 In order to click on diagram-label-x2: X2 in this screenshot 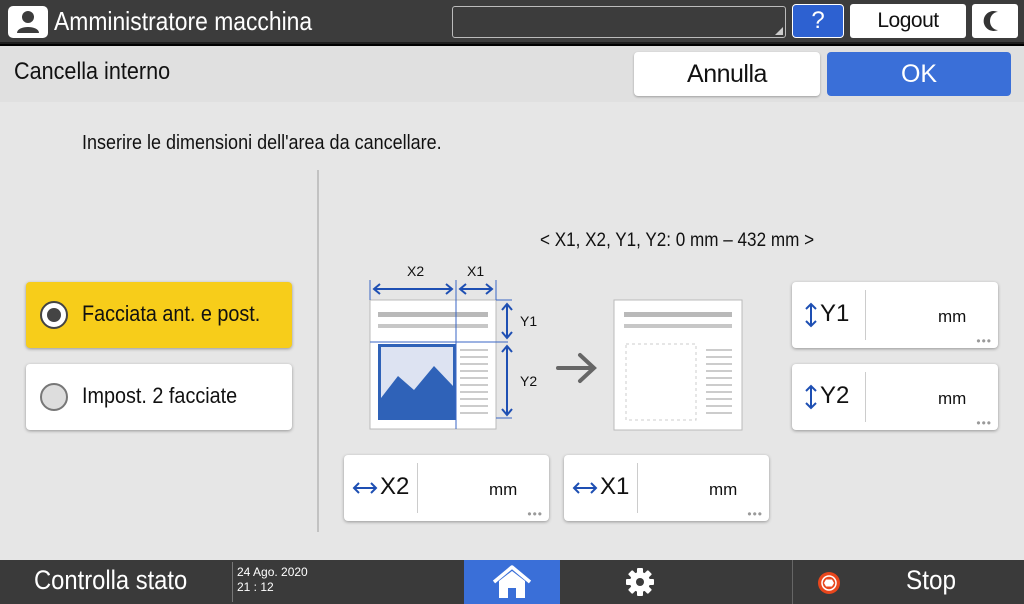, I will do `click(415, 271)`.